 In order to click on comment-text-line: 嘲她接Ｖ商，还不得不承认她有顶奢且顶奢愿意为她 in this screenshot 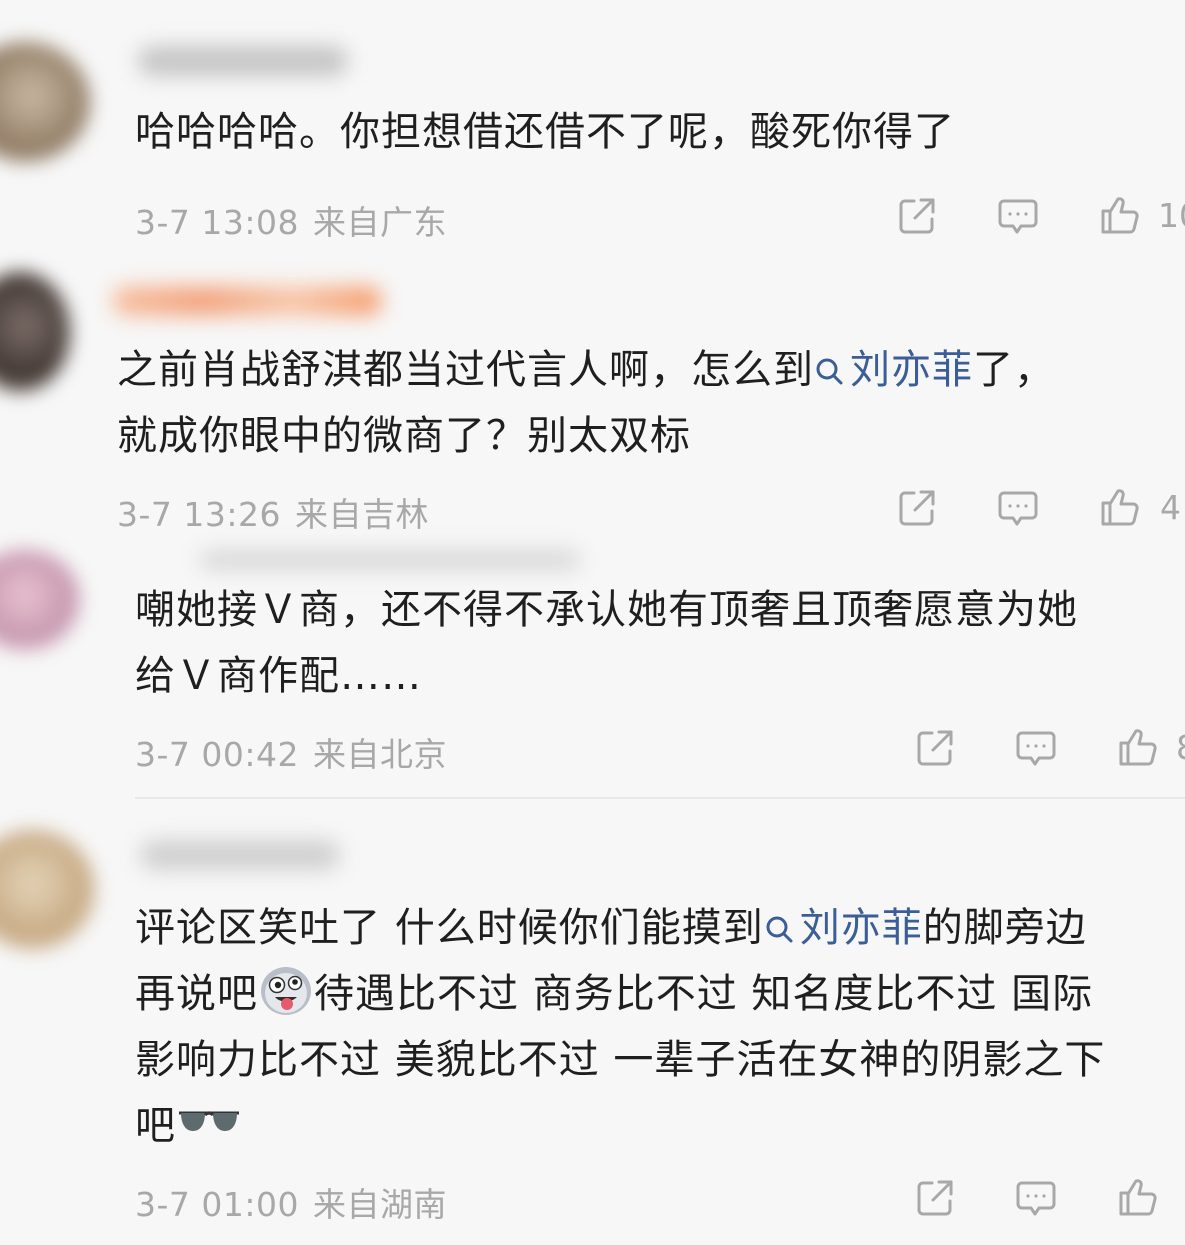, I will do `click(606, 610)`.